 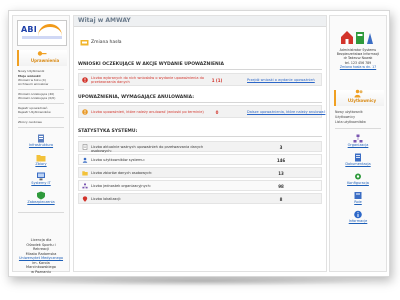 I want to click on admin-link: Zmiana hasła w dn. 17, so click(x=358, y=67).